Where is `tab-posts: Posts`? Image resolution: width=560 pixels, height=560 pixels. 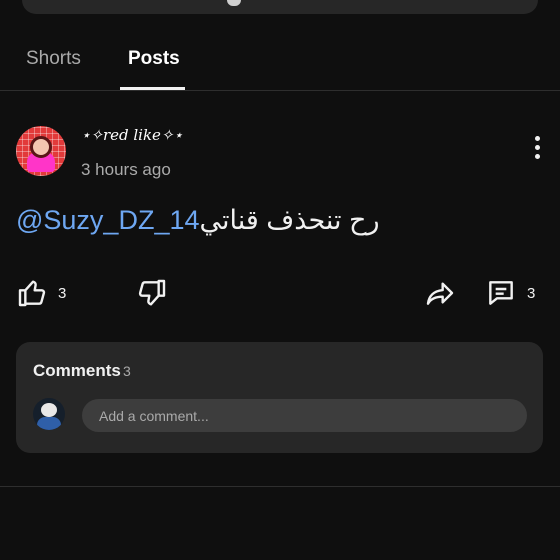 tab-posts: Posts is located at coordinates (154, 59).